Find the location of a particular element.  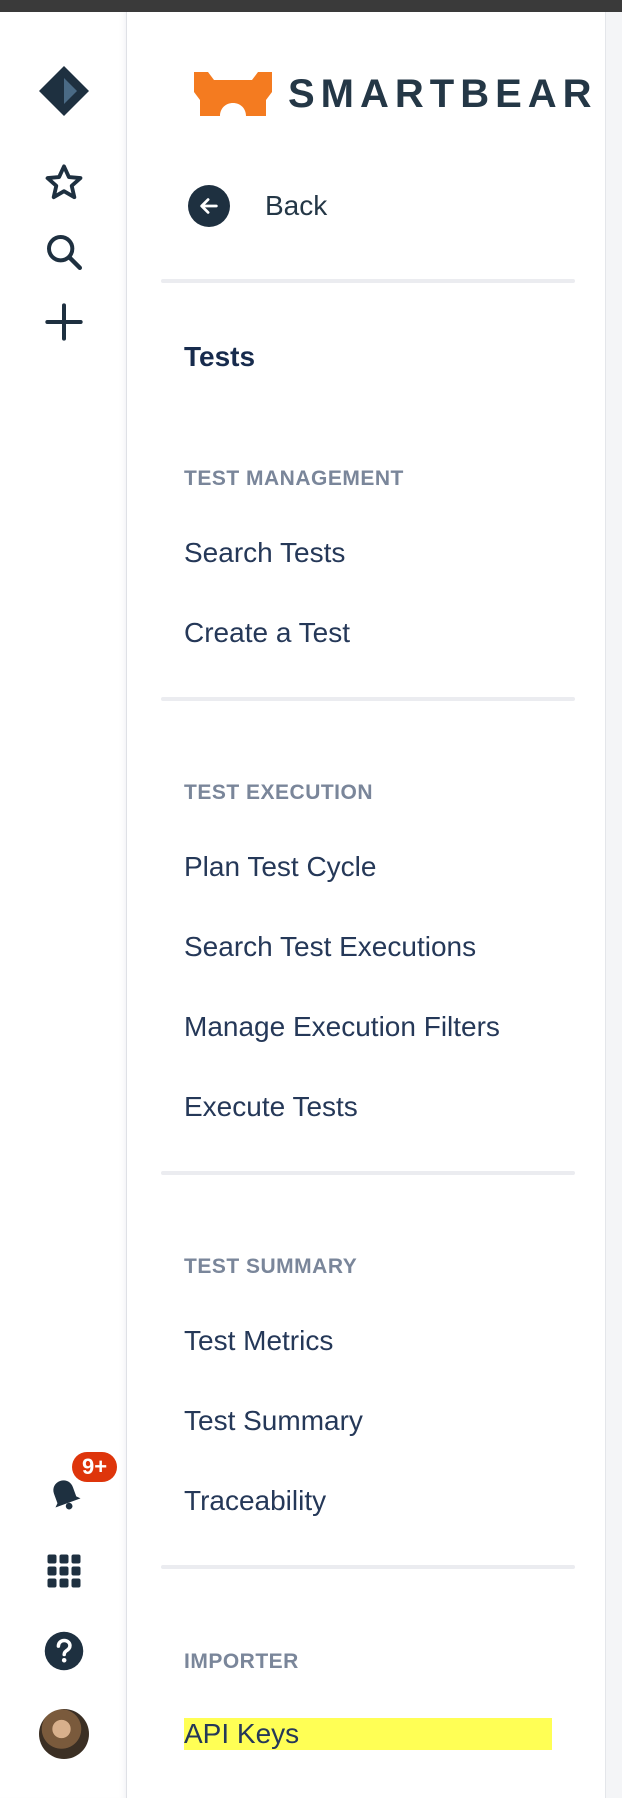

jira-logo-icon is located at coordinates (63, 91).